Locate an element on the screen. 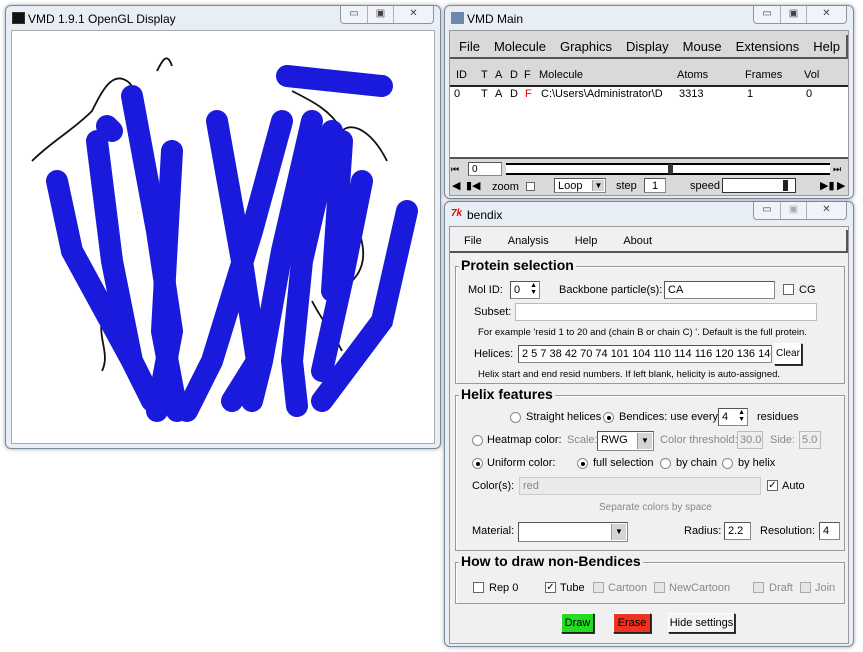 The image size is (863, 652). molid-spinbox: 0 ▲ ▼ is located at coordinates (525, 290).